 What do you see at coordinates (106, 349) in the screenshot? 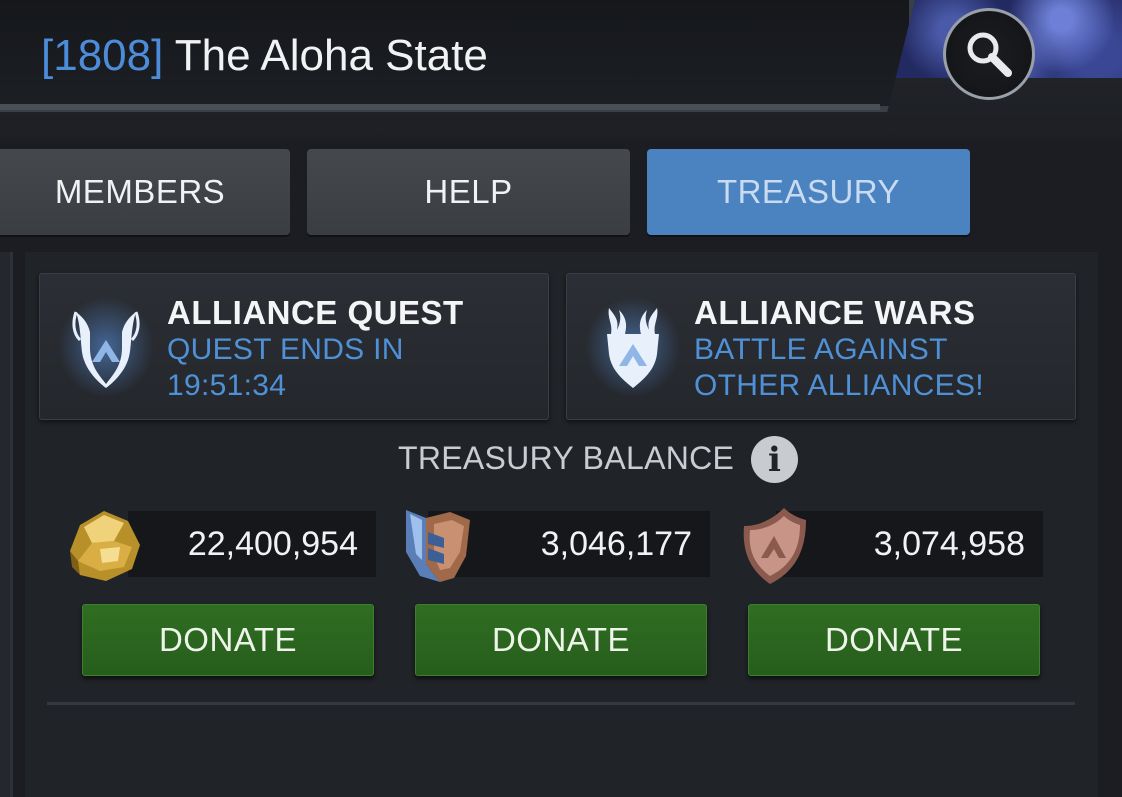
I see `alliance-quest-emblem-icon` at bounding box center [106, 349].